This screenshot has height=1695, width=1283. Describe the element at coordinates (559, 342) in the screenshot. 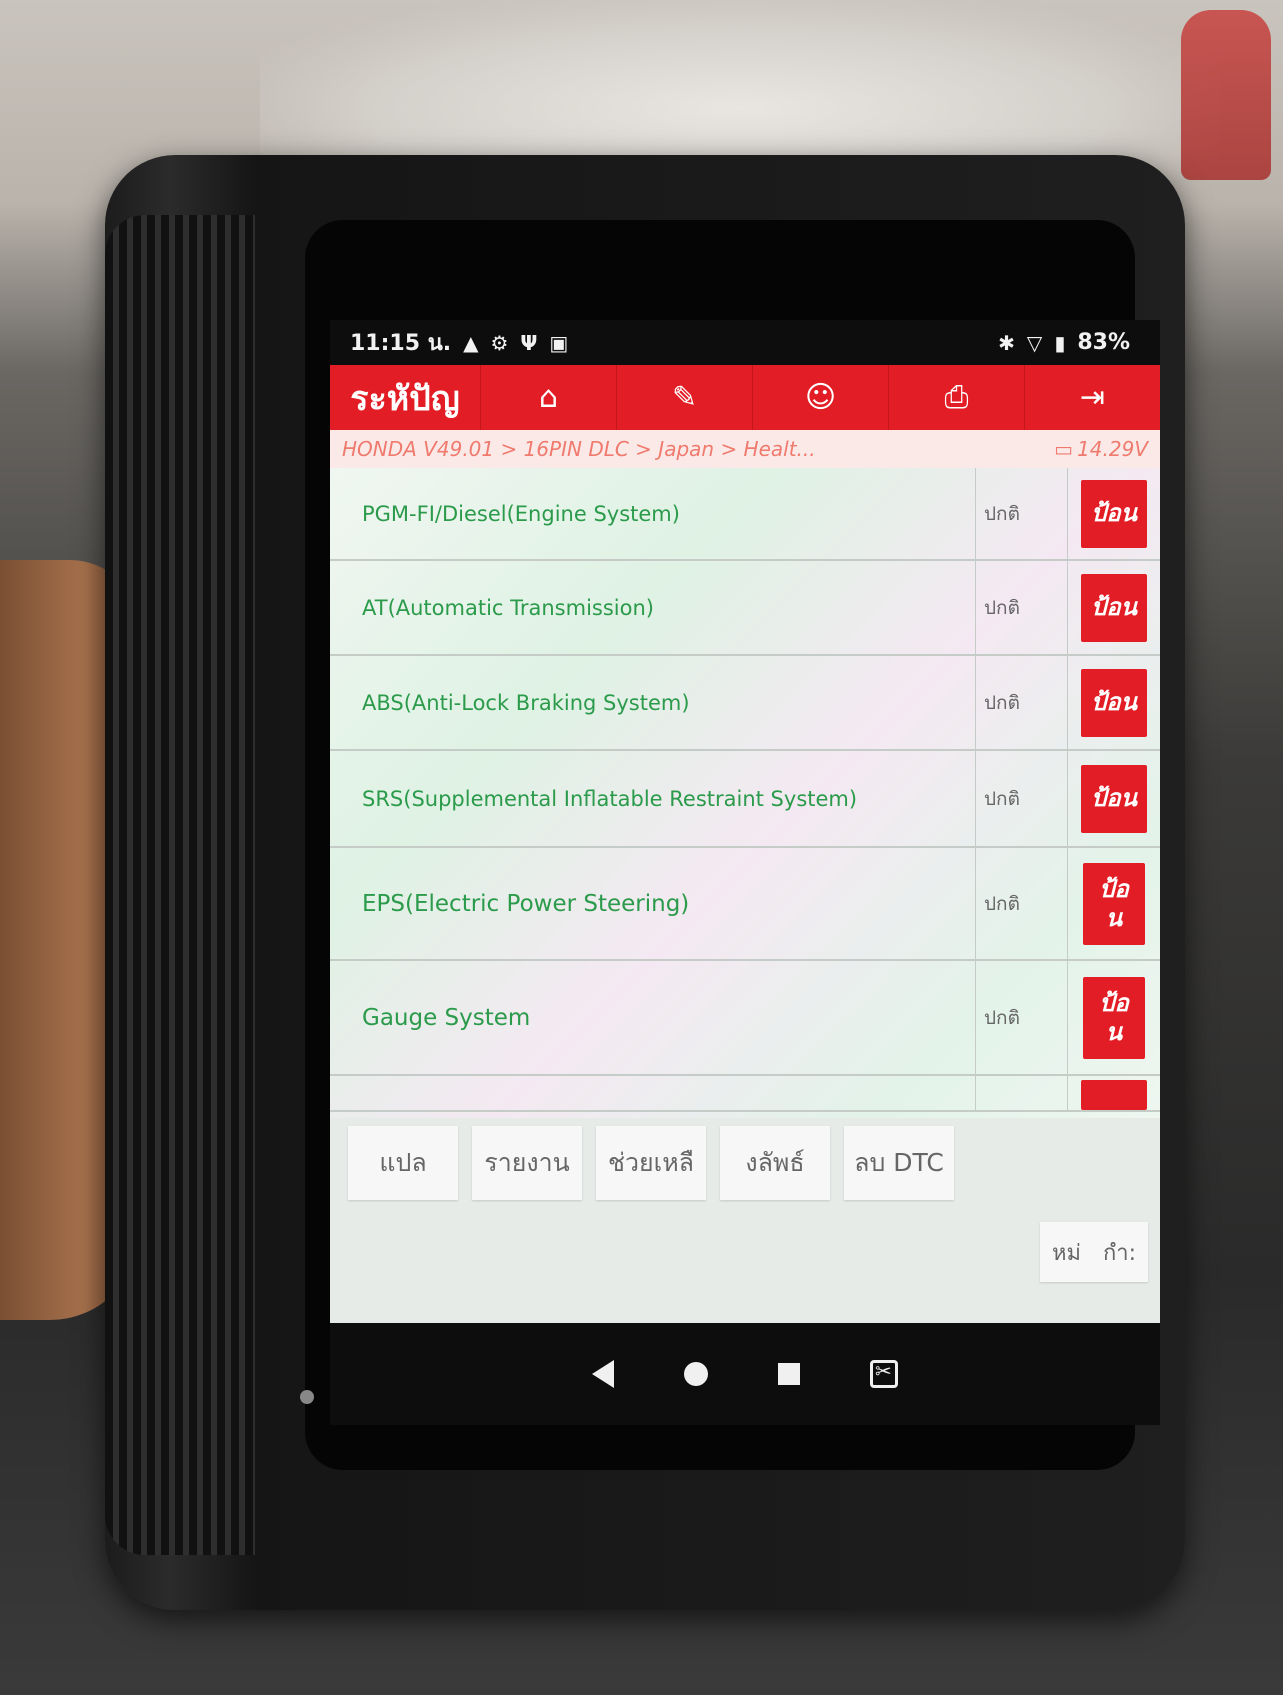

I see `image-icon: ▣` at that location.